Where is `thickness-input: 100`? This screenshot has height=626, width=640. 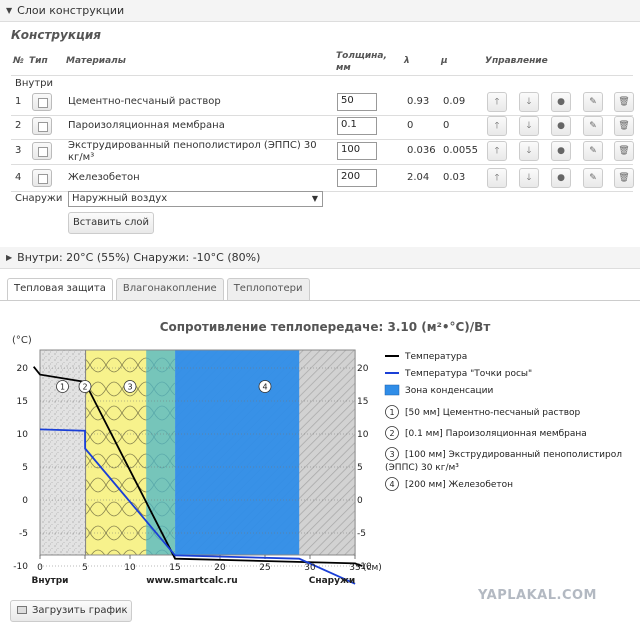
thickness-input: 100 is located at coordinates (357, 151).